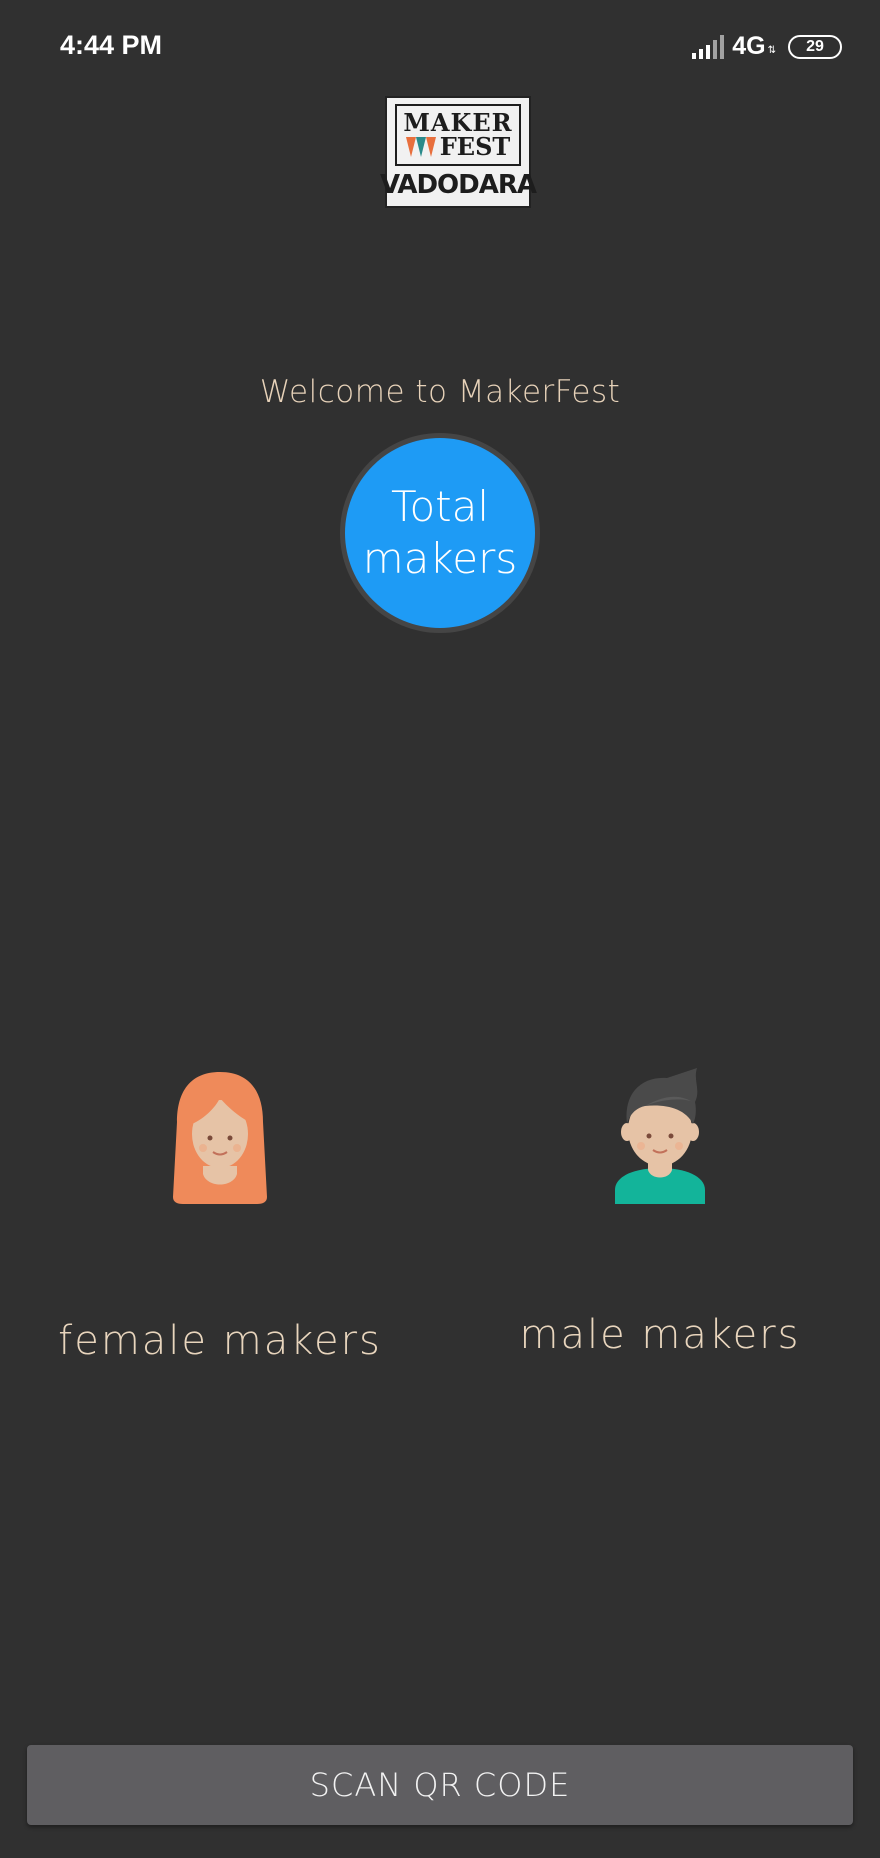 Image resolution: width=880 pixels, height=1858 pixels. What do you see at coordinates (440, 392) in the screenshot?
I see `welcome-text: Welcome to MakerFest` at bounding box center [440, 392].